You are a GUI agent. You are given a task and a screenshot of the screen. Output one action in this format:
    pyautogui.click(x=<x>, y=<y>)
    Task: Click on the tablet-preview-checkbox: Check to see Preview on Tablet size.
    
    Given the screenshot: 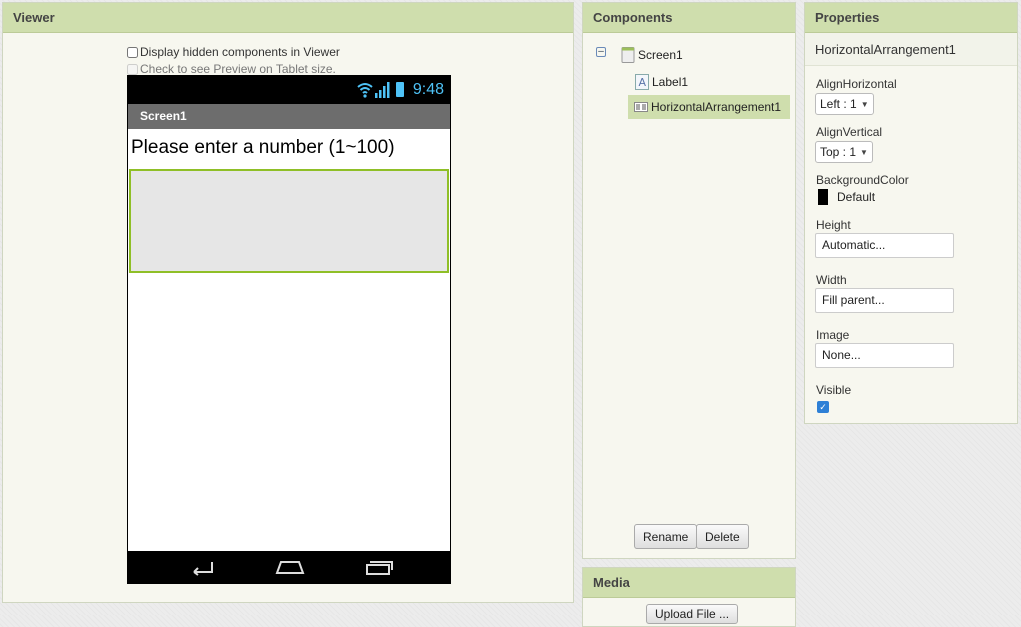 What is the action you would take?
    pyautogui.click(x=231, y=69)
    